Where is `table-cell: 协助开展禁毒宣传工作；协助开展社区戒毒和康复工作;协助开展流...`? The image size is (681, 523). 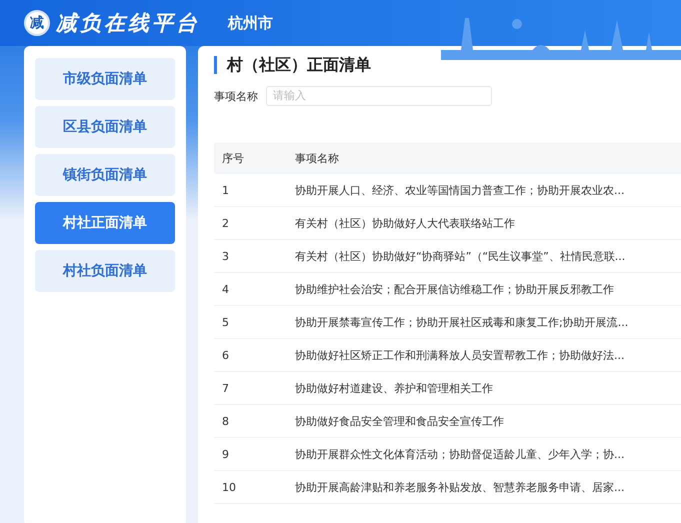
table-cell: 协助开展禁毒宣传工作；协助开展社区戒毒和康复工作;协助开展流... is located at coordinates (488, 322).